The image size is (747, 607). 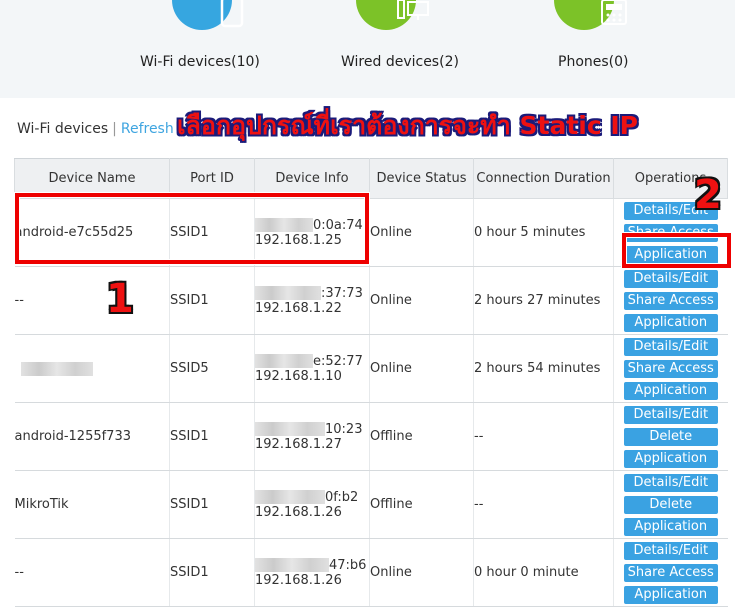 I want to click on device-info: 0f:b2 192.168.1.26, so click(x=312, y=504).